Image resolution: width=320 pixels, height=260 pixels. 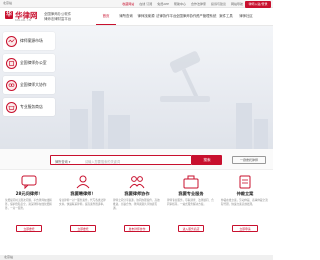 I want to click on service-button: 立即申请, so click(x=245, y=228).